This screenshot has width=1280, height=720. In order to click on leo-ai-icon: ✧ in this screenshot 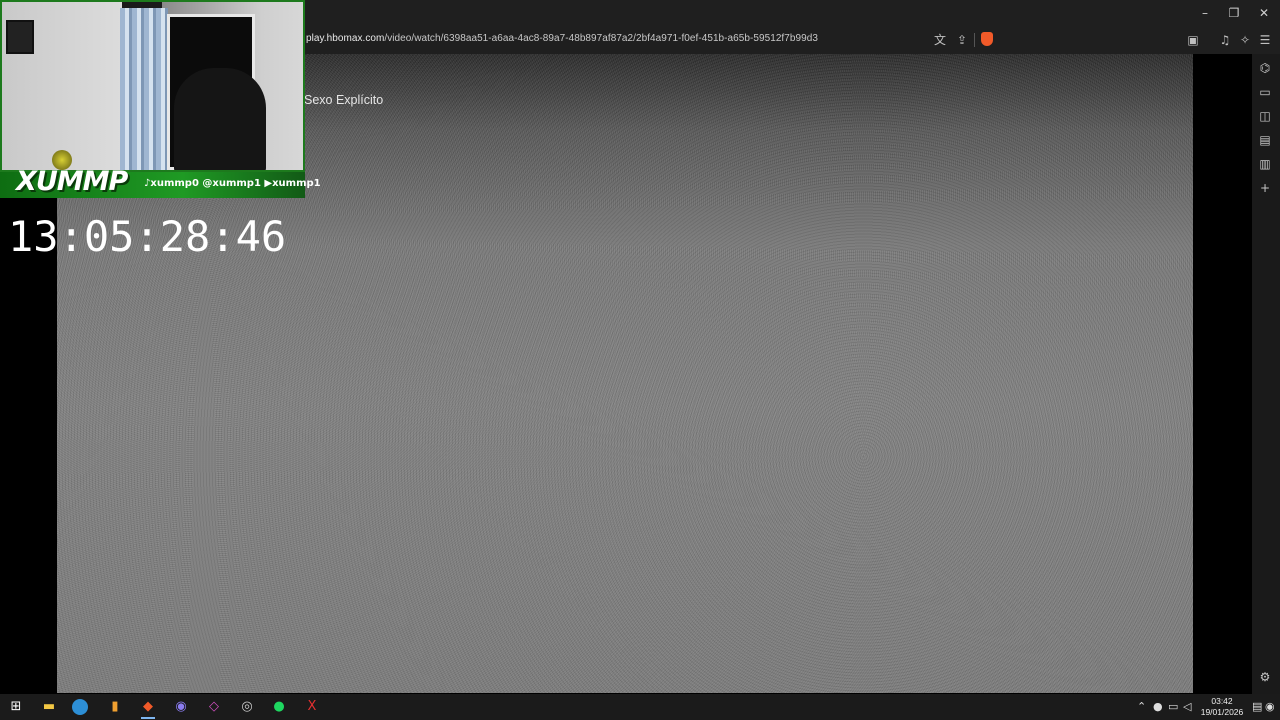, I will do `click(1245, 40)`.